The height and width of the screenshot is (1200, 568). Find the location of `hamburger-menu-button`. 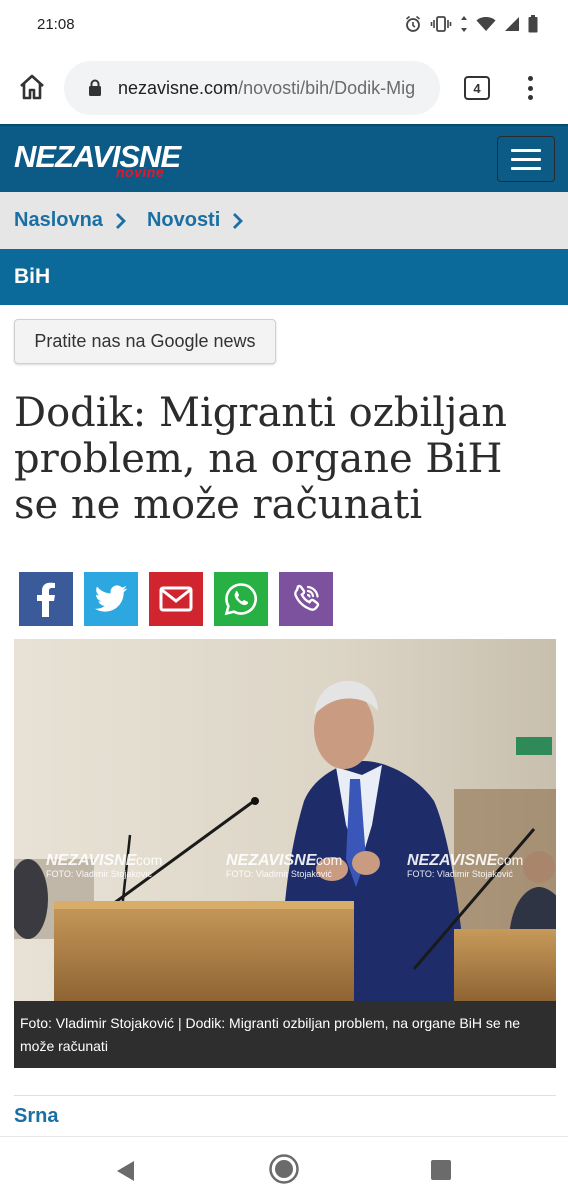

hamburger-menu-button is located at coordinates (526, 159).